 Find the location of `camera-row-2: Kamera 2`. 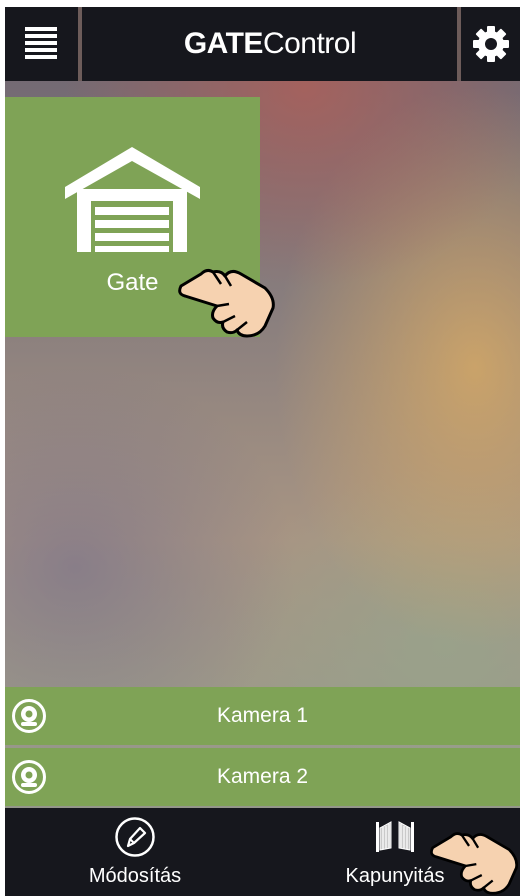

camera-row-2: Kamera 2 is located at coordinates (262, 777).